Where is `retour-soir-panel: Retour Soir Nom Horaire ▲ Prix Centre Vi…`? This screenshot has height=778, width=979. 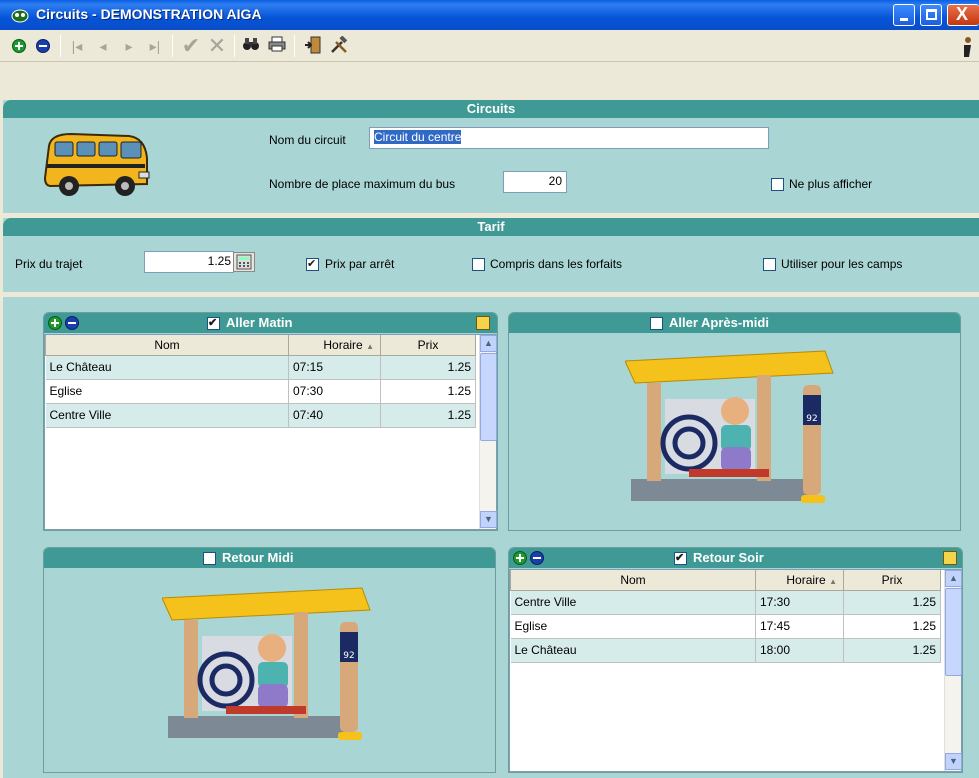
retour-soir-panel: Retour Soir Nom Horaire ▲ Prix Centre Vi… is located at coordinates (735, 660).